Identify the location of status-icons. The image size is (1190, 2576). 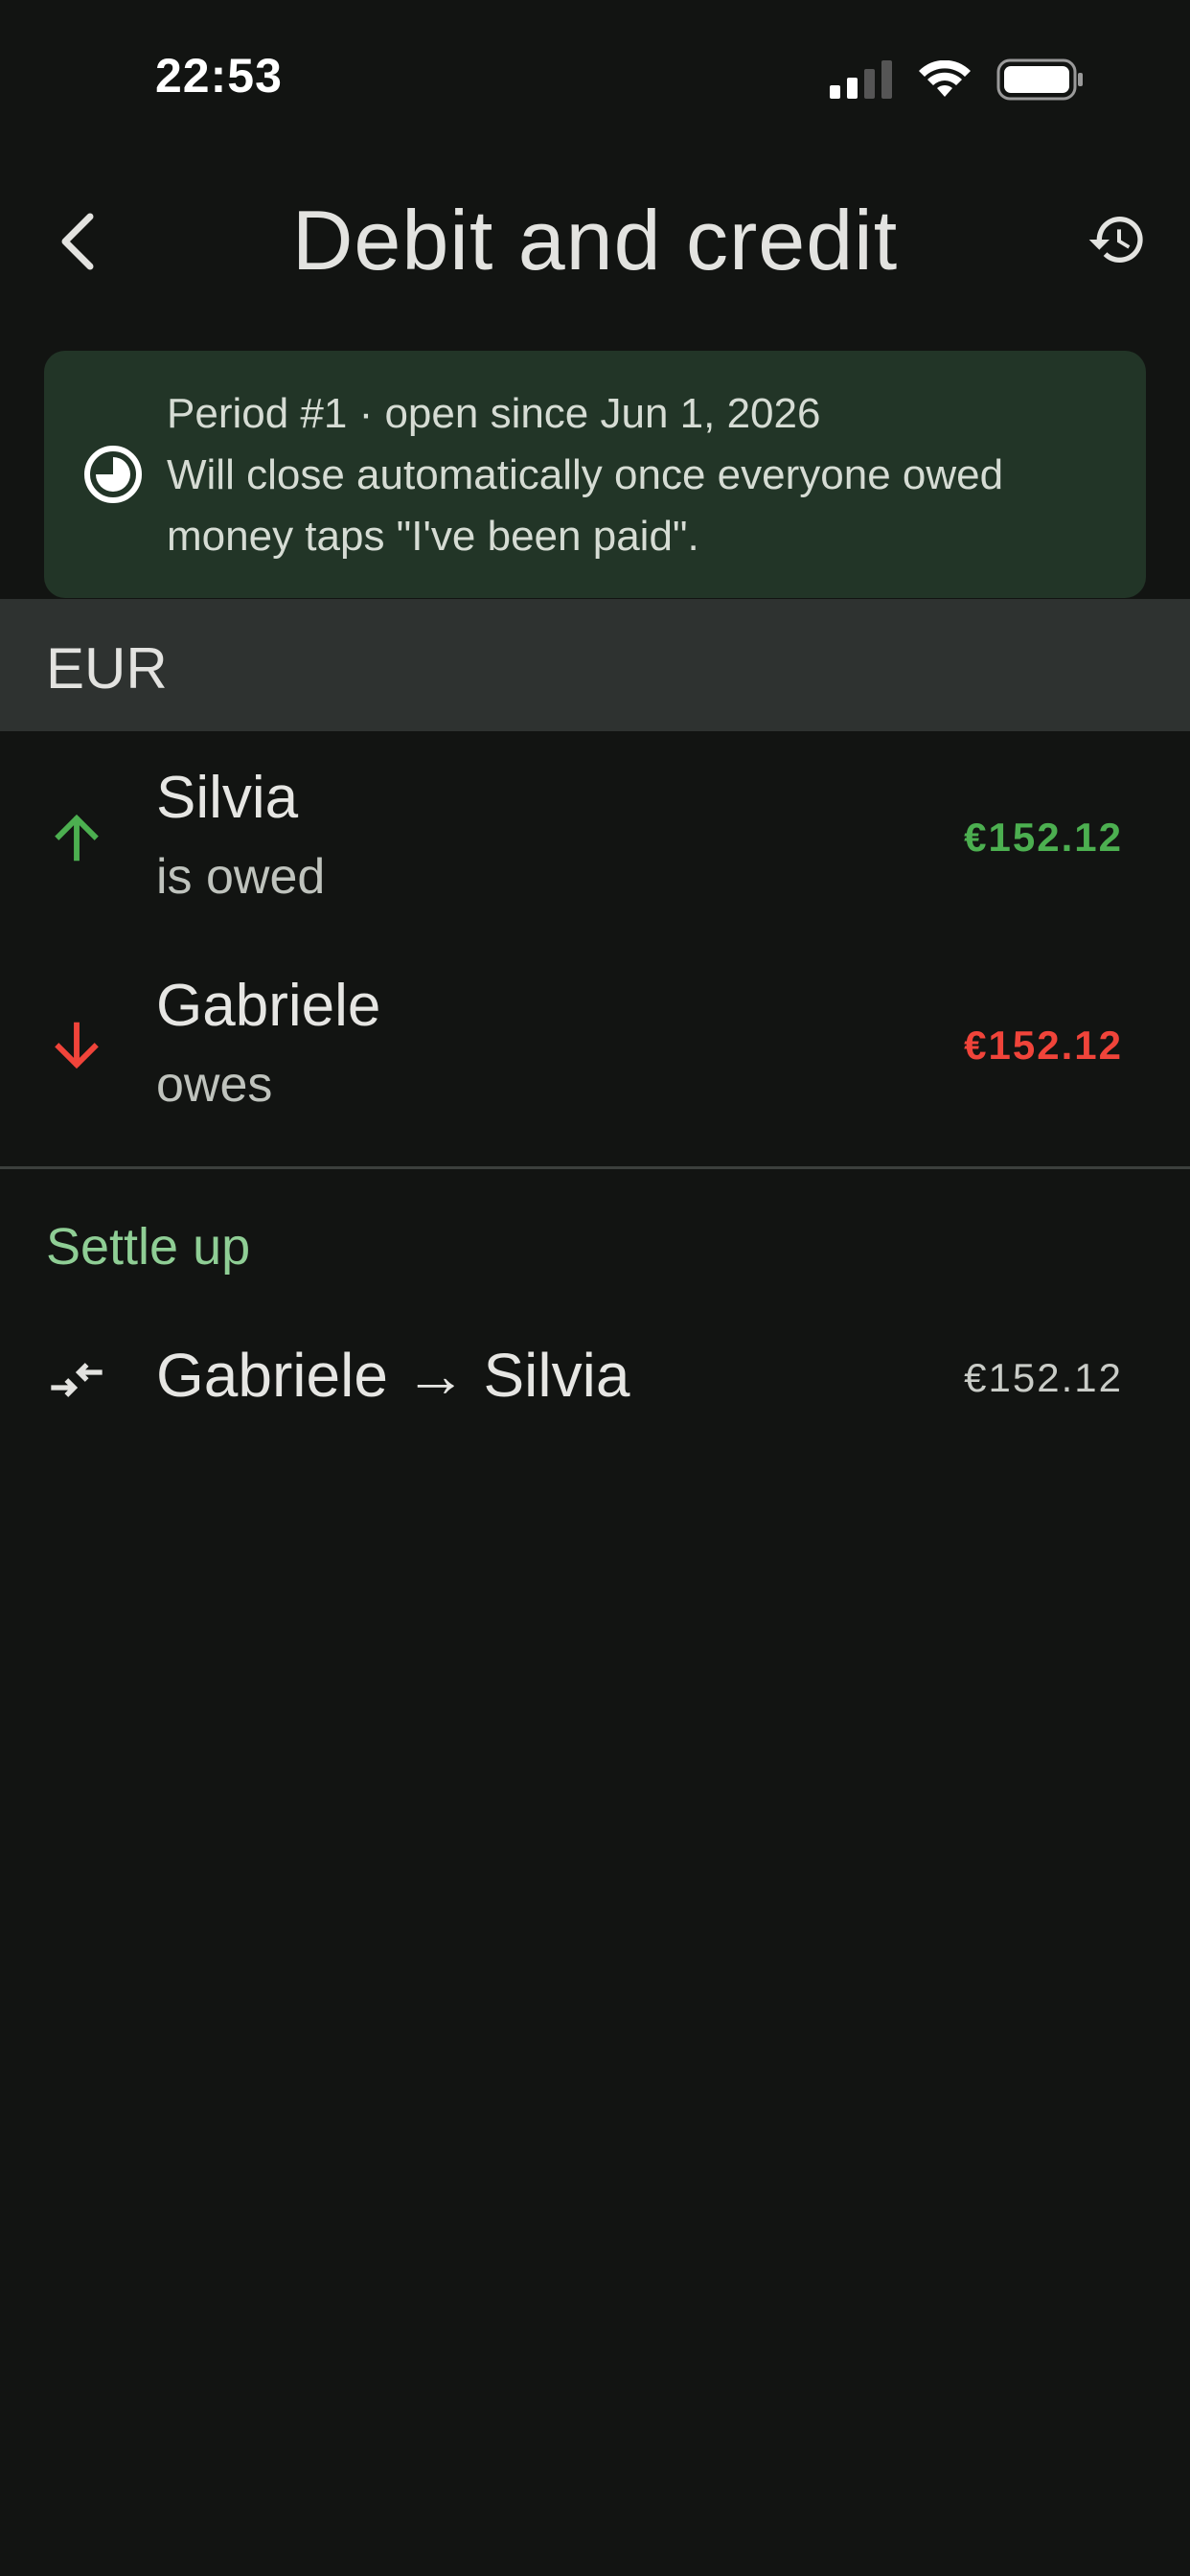
(958, 80).